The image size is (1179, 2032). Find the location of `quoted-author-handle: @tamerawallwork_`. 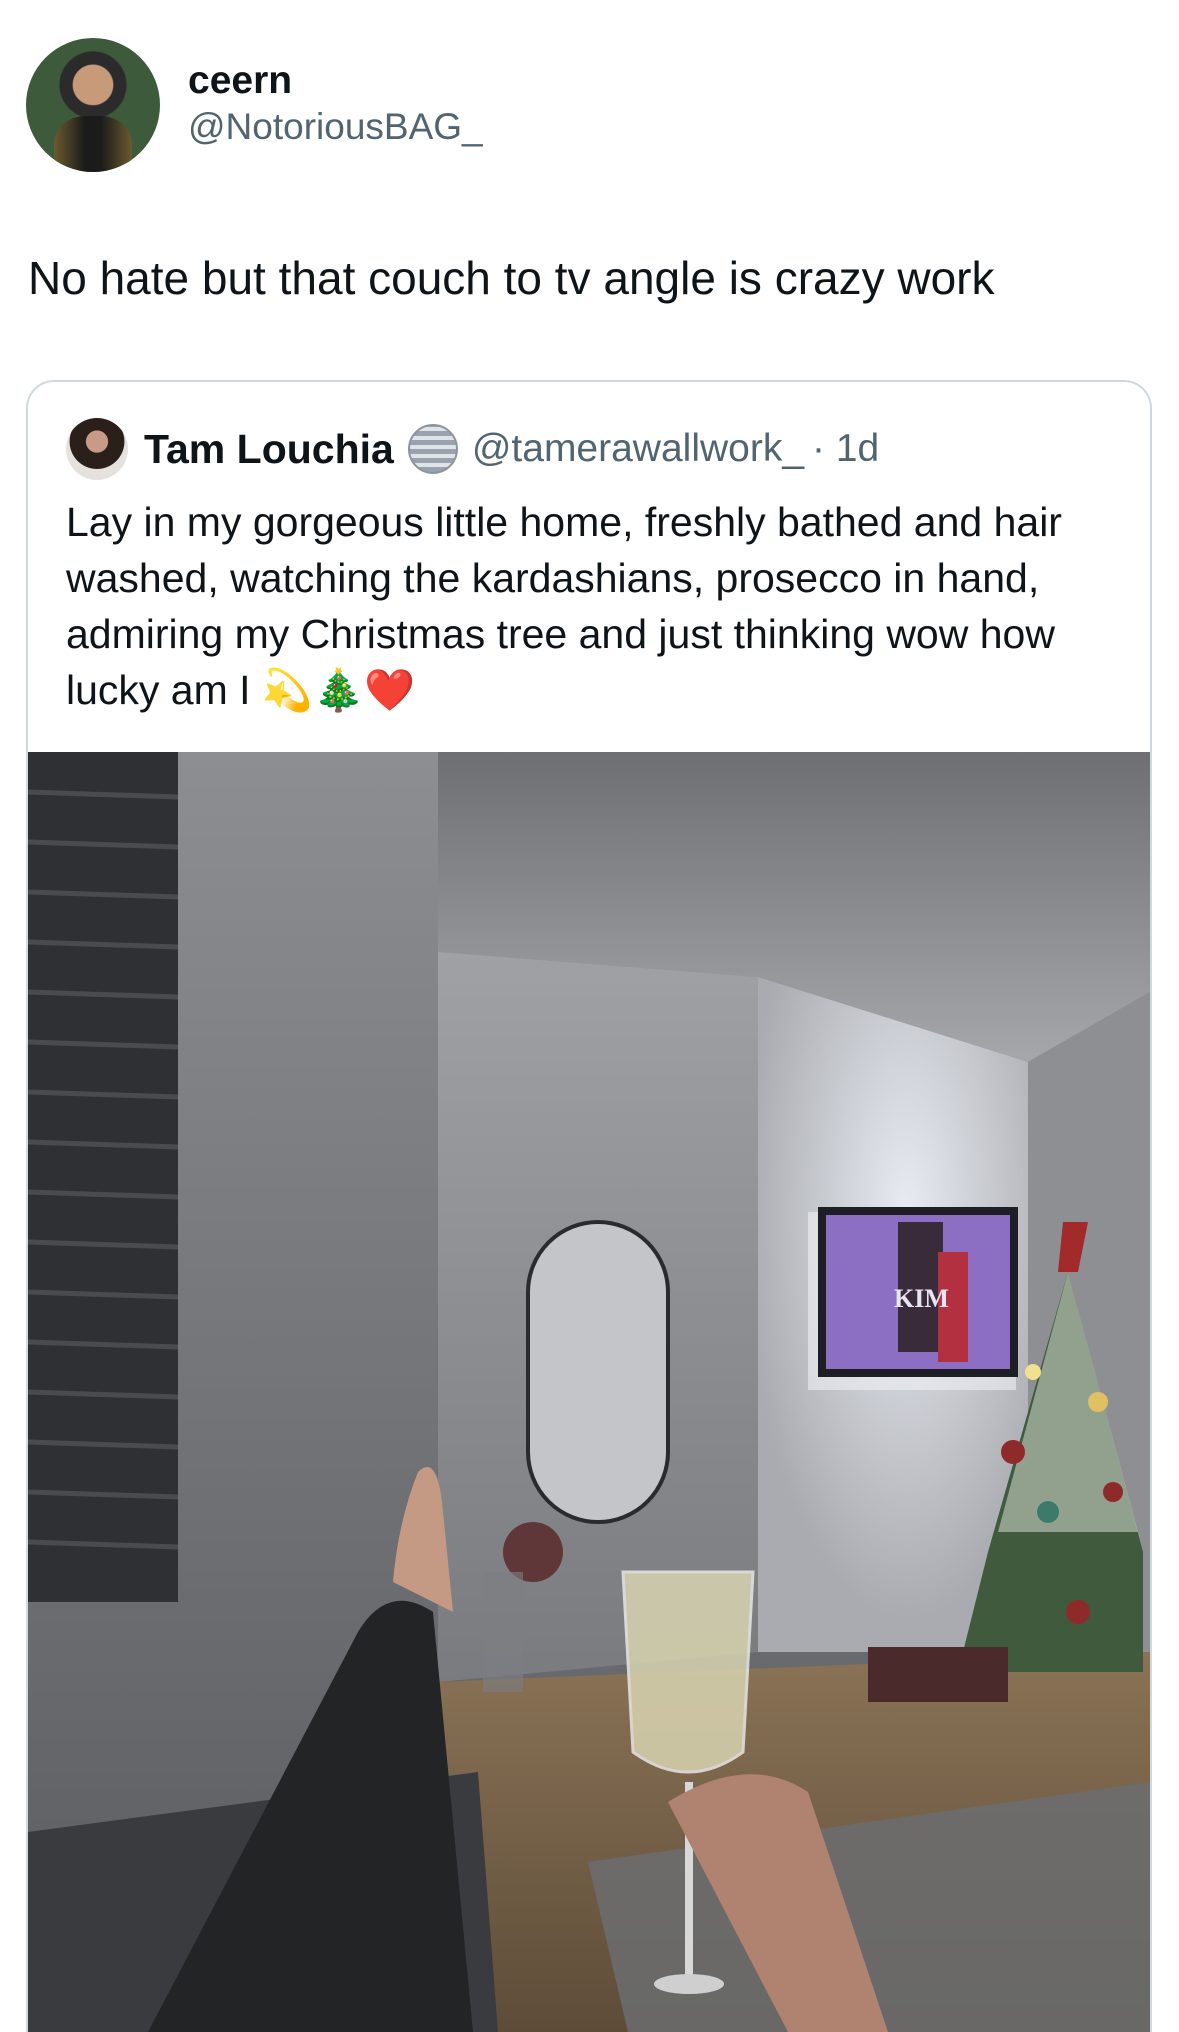

quoted-author-handle: @tamerawallwork_ is located at coordinates (638, 449).